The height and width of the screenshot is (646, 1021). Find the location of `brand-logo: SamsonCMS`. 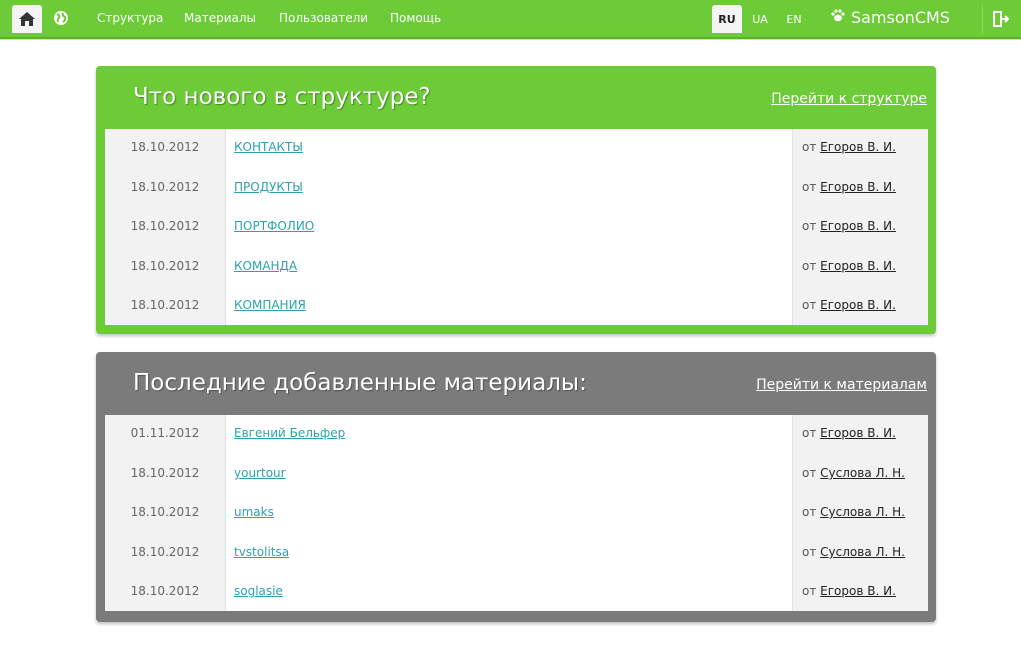

brand-logo: SamsonCMS is located at coordinates (890, 17).